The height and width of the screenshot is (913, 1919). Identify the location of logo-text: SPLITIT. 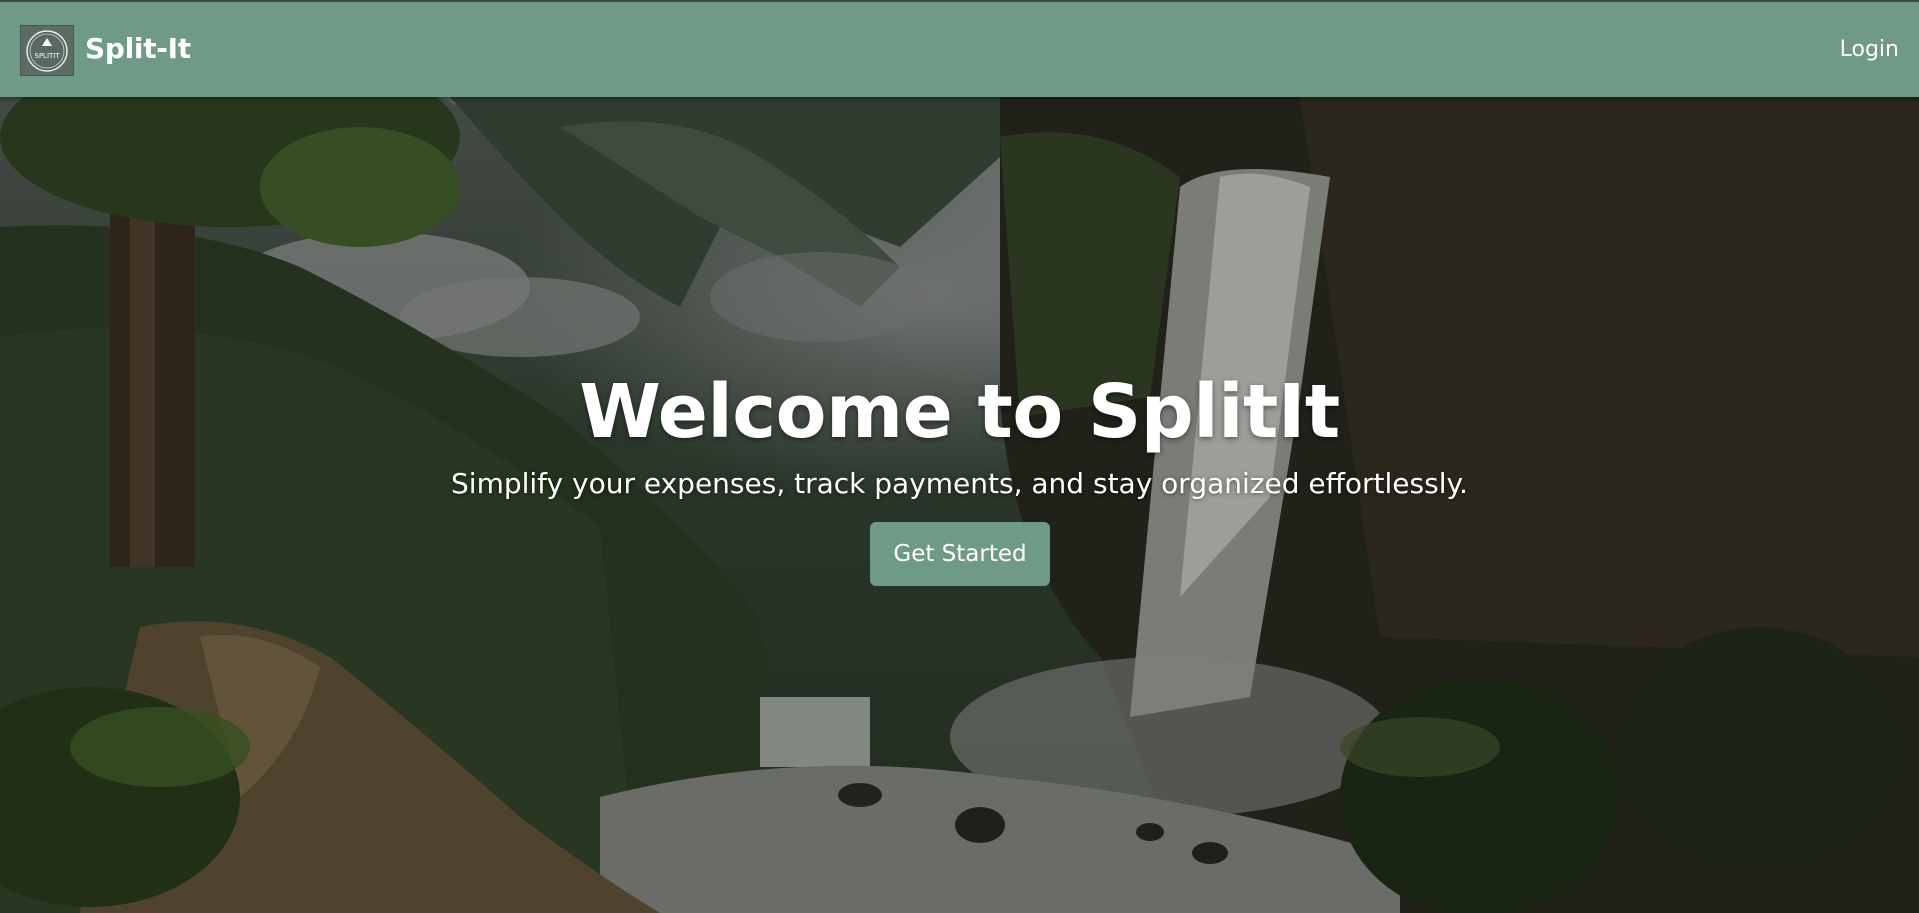
(47, 56).